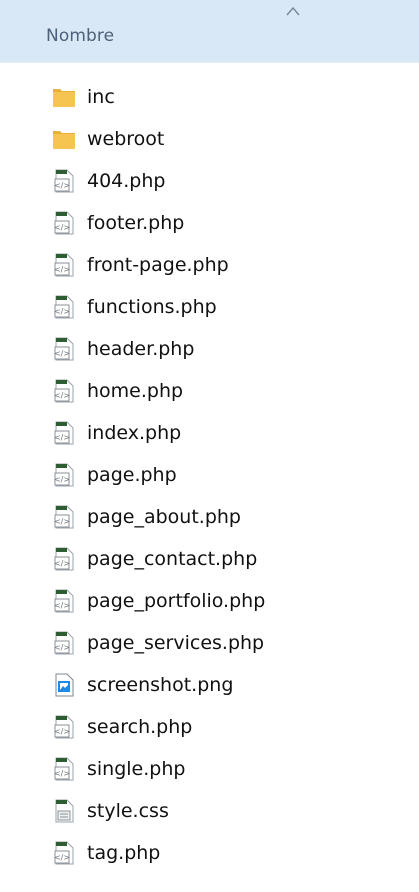  Describe the element at coordinates (80, 36) in the screenshot. I see `column-header-label: Nombre` at that location.